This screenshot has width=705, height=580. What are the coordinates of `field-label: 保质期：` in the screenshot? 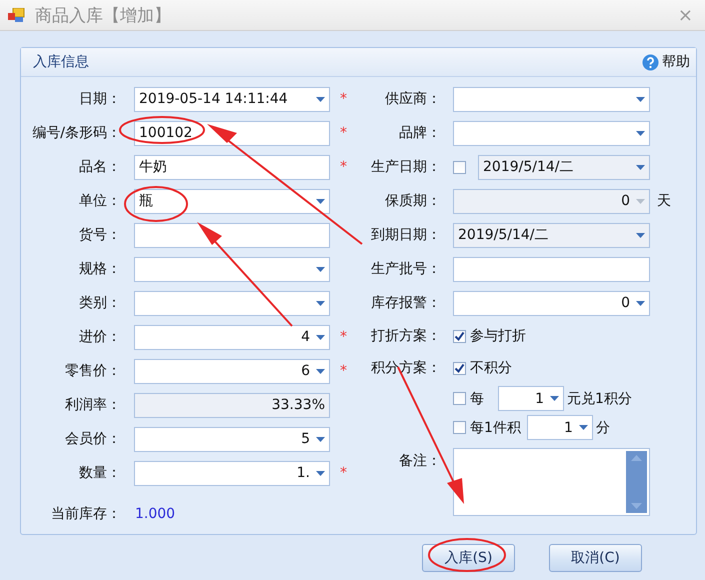 It's located at (412, 201).